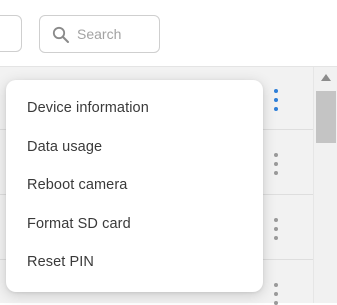 Image resolution: width=337 pixels, height=305 pixels. What do you see at coordinates (326, 117) in the screenshot?
I see `scroll-thumb` at bounding box center [326, 117].